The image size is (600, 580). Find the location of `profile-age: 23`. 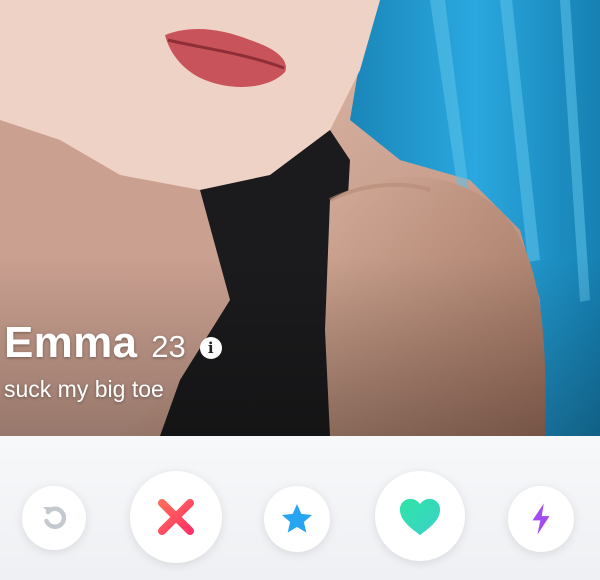

profile-age: 23 is located at coordinates (168, 346).